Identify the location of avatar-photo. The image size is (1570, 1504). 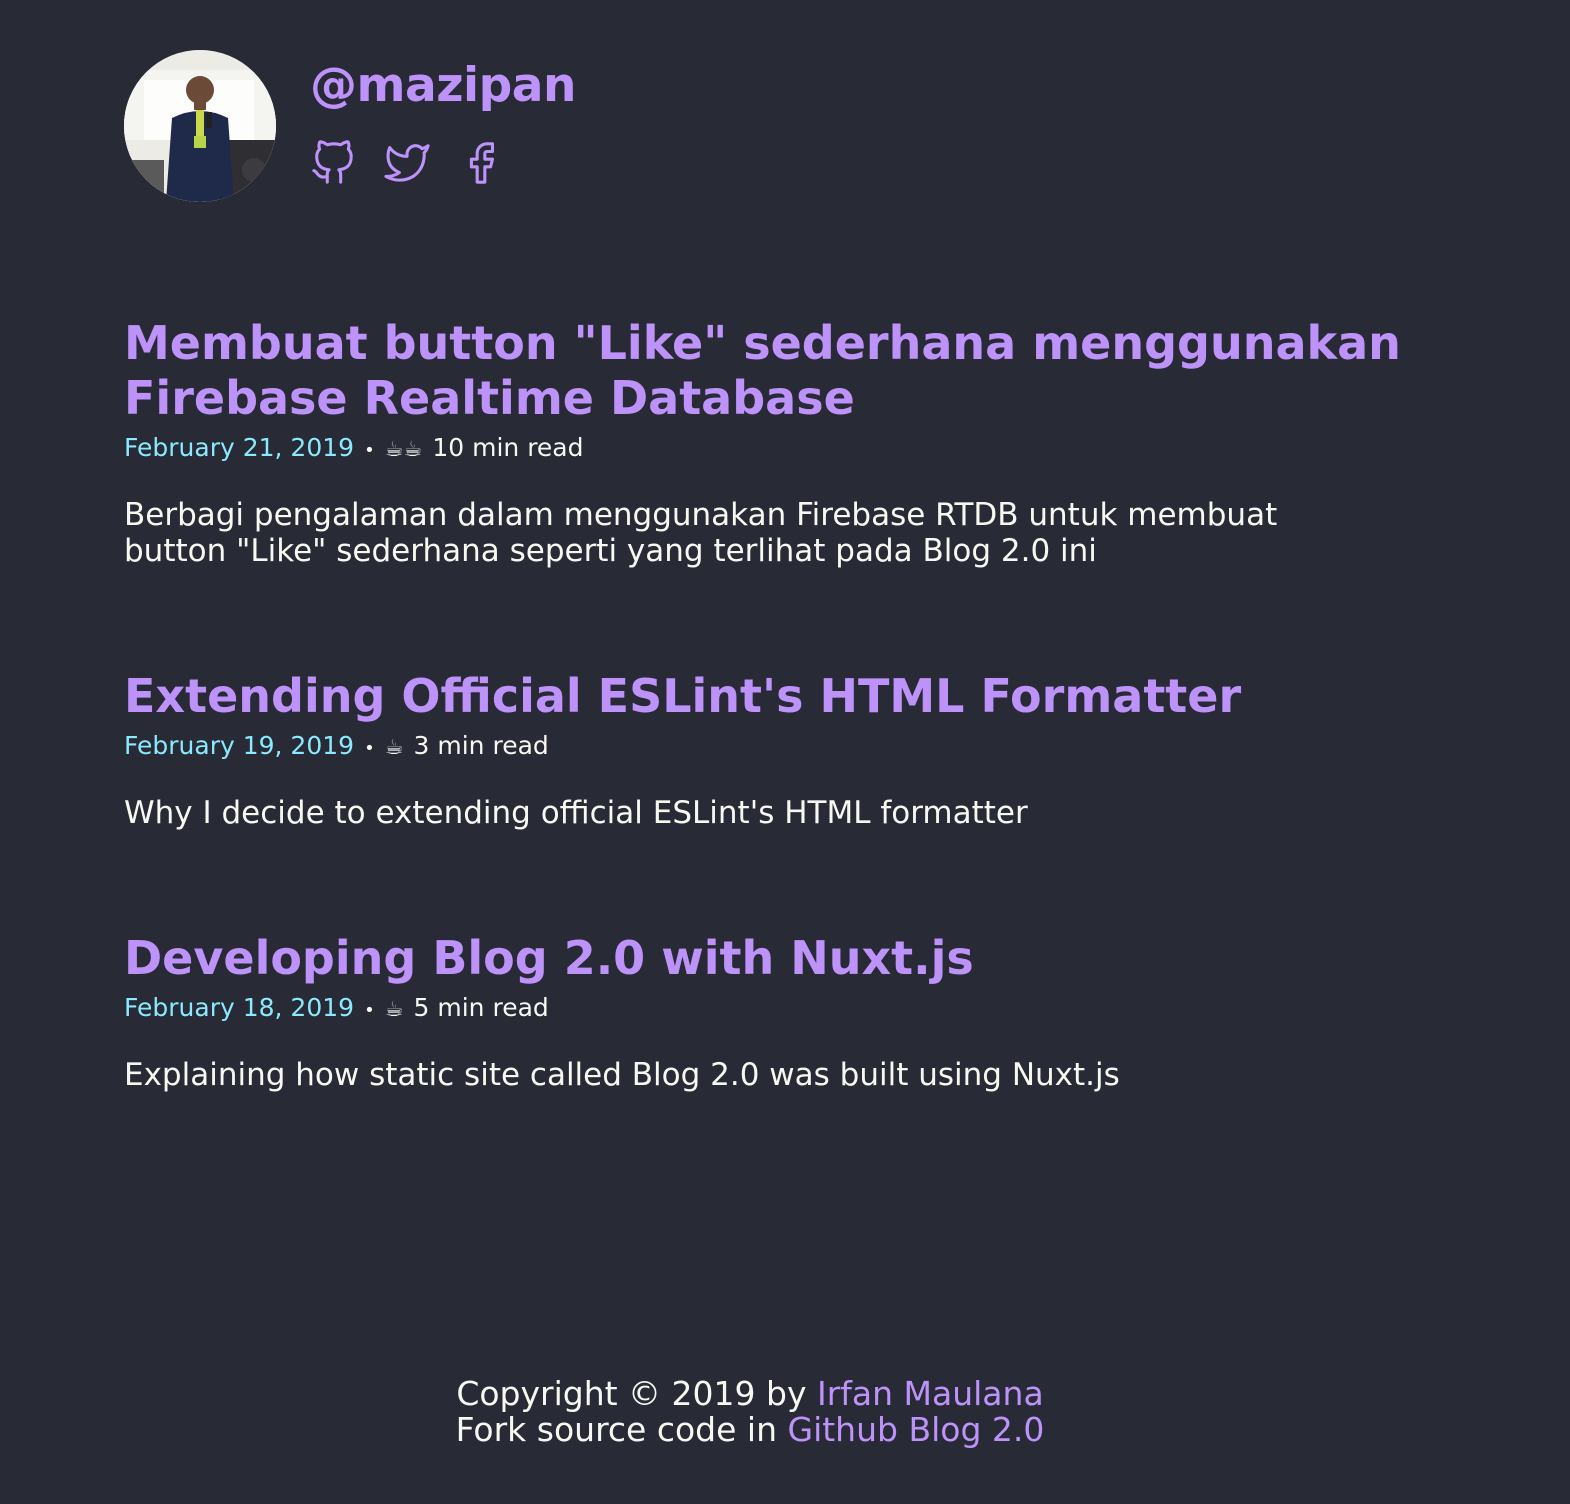
(200, 126).